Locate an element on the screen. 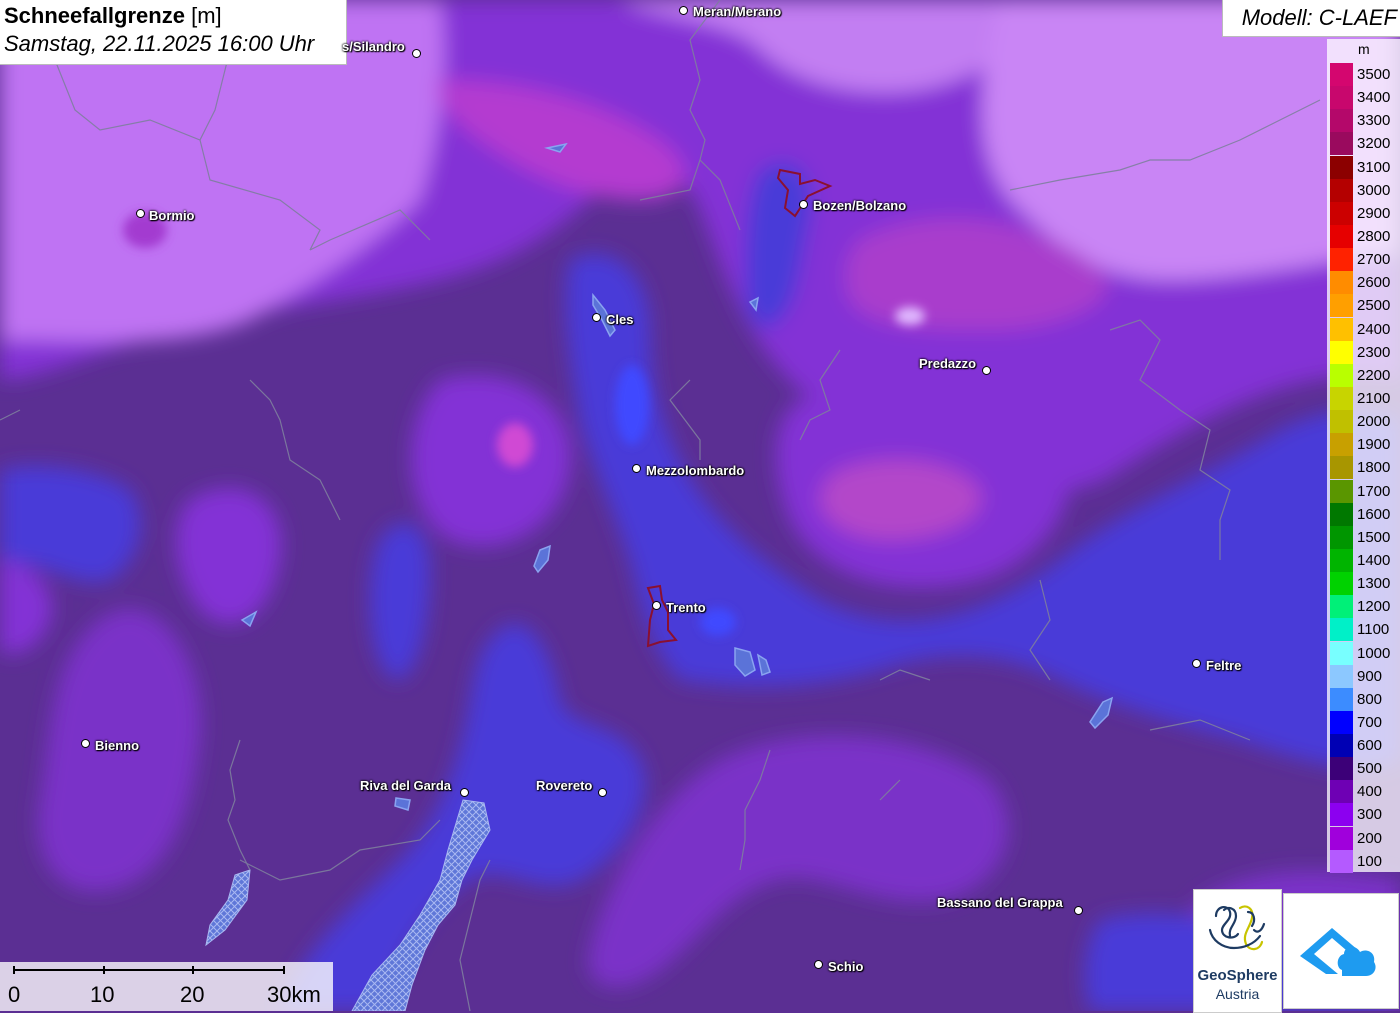 The width and height of the screenshot is (1400, 1013). legend-entry: 2600 is located at coordinates (1365, 282).